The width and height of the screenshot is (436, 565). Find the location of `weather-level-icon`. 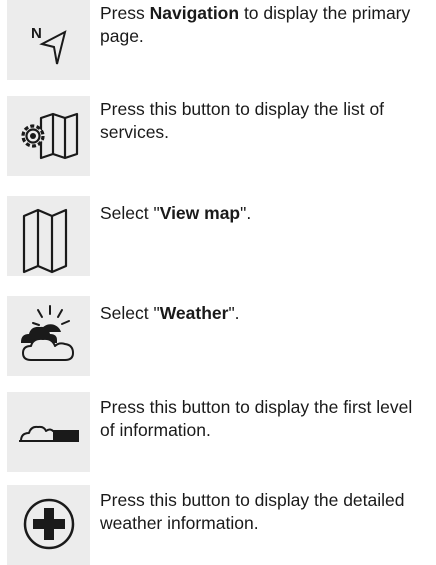

weather-level-icon is located at coordinates (49, 433).